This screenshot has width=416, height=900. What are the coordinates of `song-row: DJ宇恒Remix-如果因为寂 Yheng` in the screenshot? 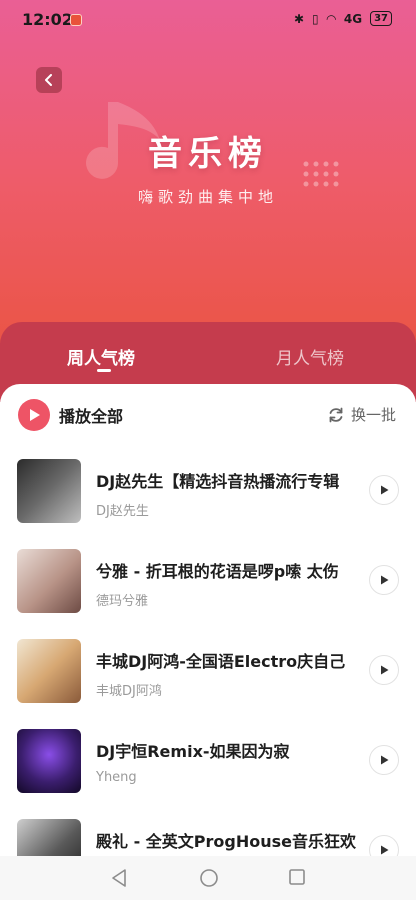 It's located at (208, 761).